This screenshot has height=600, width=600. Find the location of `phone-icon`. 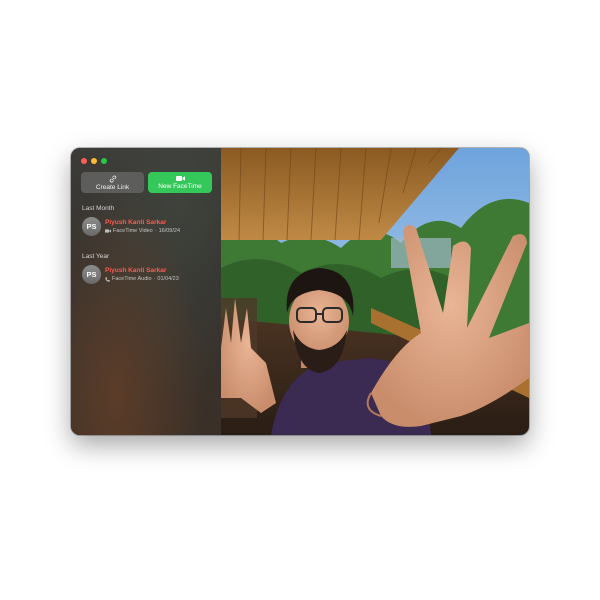

phone-icon is located at coordinates (107, 279).